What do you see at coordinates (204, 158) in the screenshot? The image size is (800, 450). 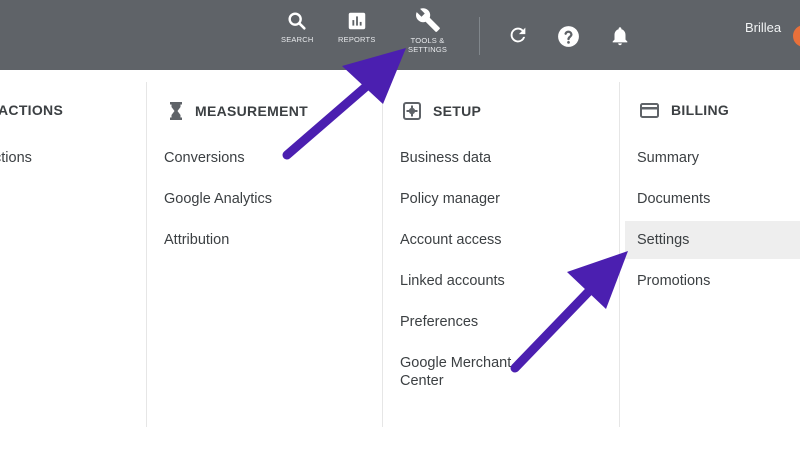 I see `menu-item-conversions: Conversions` at bounding box center [204, 158].